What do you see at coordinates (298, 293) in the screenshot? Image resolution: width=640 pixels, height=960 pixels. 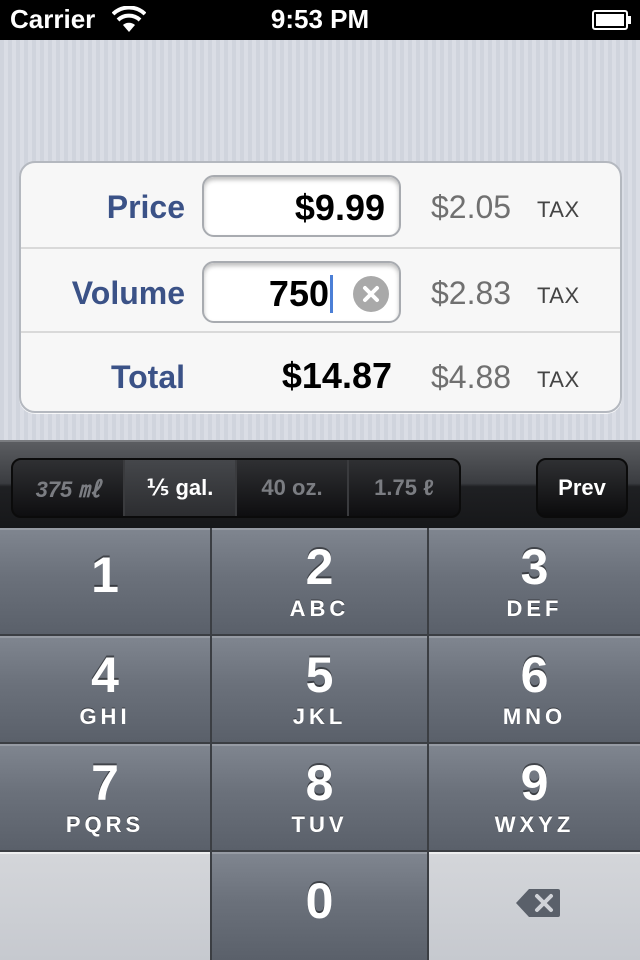 I see `volume-value: 750` at bounding box center [298, 293].